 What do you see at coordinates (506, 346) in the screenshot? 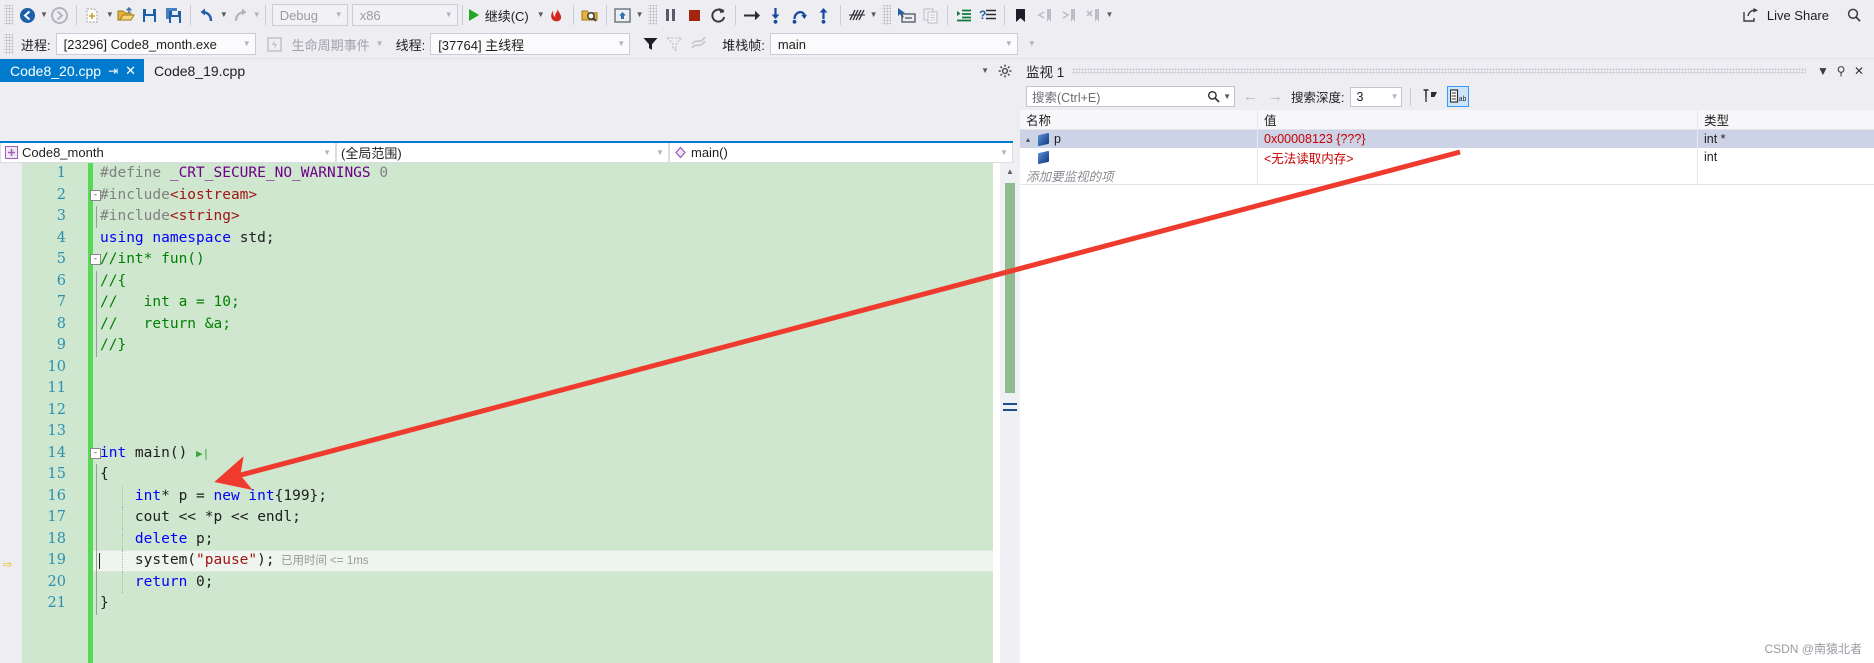
I see `code-line: 9 //}` at bounding box center [506, 346].